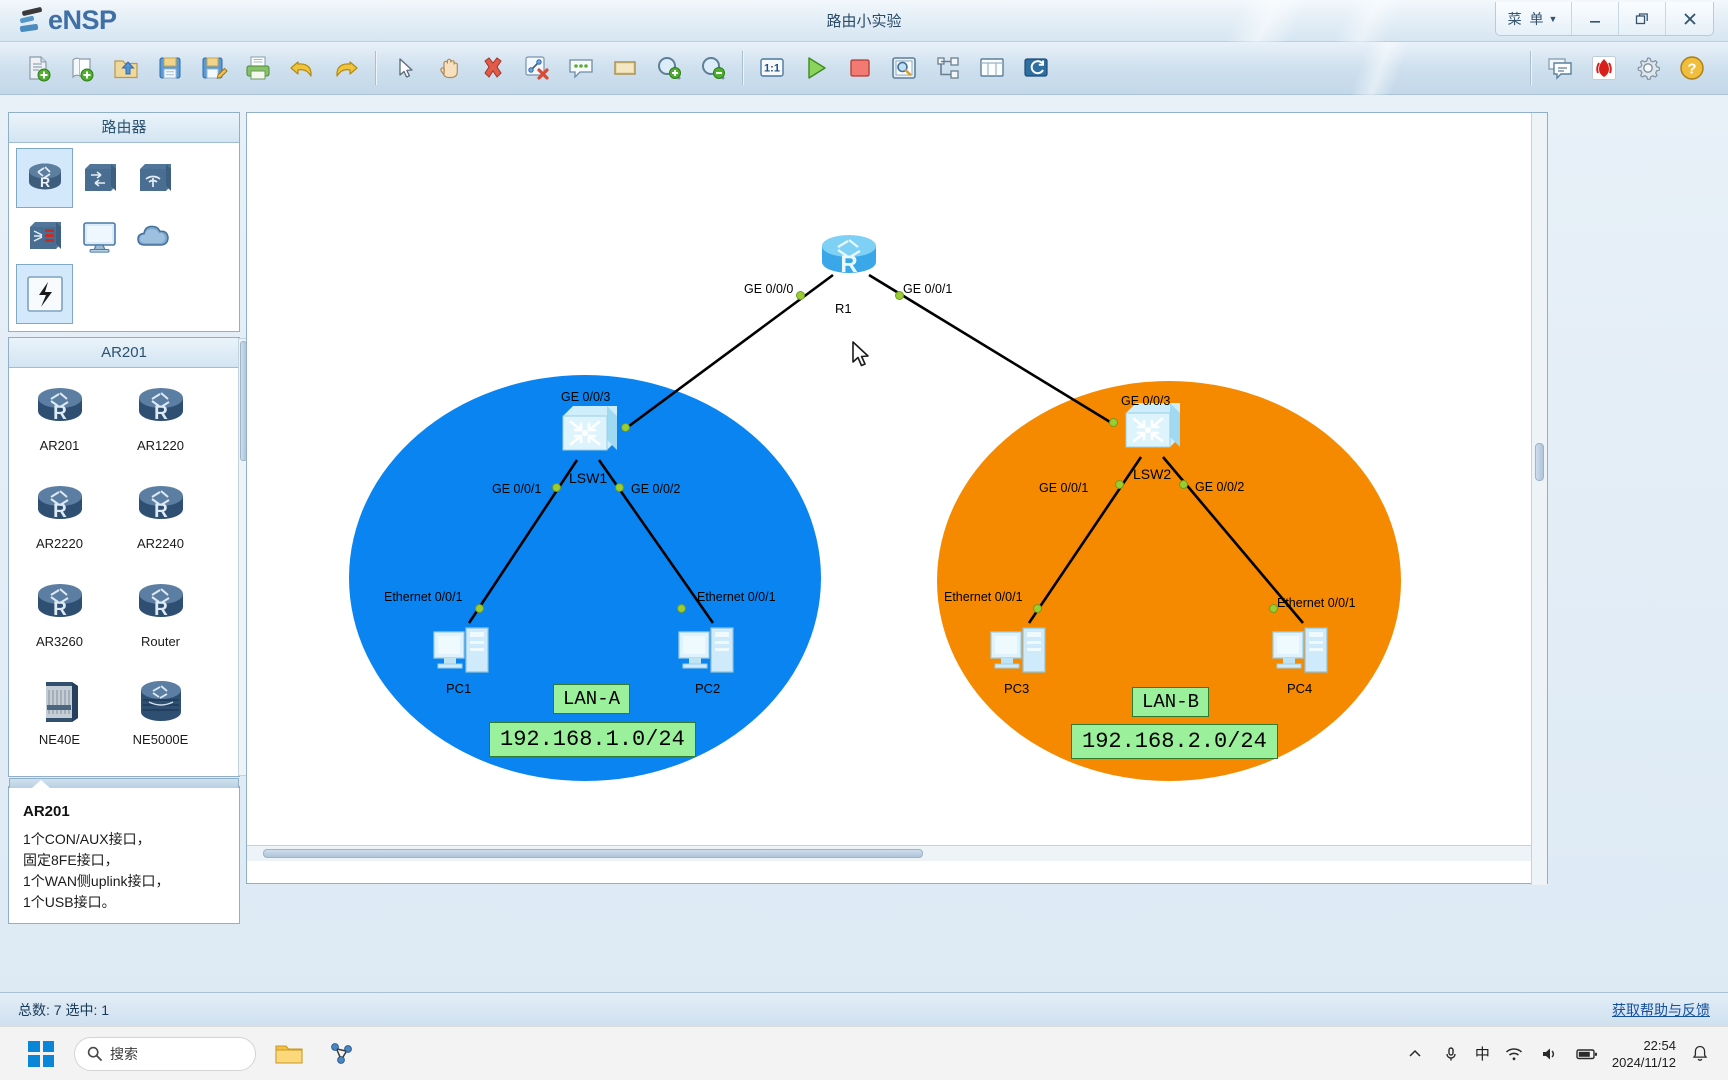 Image resolution: width=1728 pixels, height=1080 pixels. I want to click on zoom-out-icon, so click(713, 68).